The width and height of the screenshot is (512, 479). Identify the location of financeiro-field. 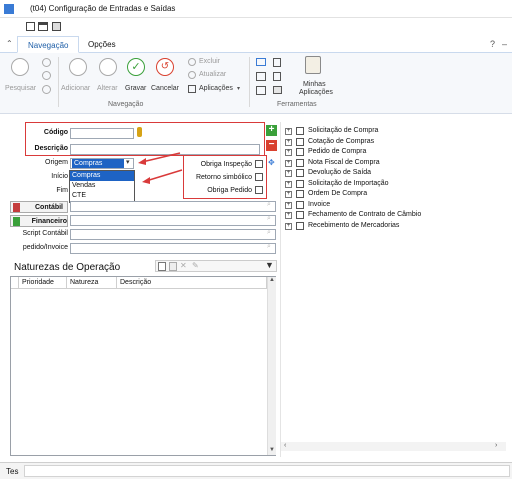
(173, 220).